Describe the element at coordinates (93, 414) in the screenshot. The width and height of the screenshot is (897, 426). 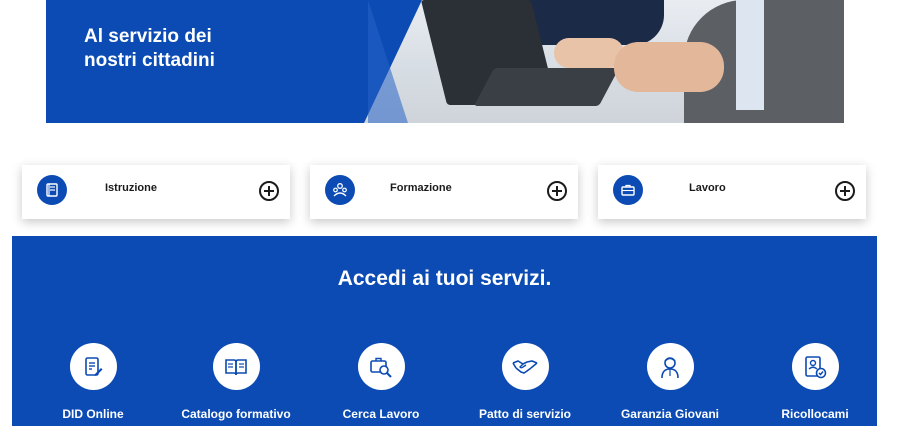
I see `service-label: DID Online` at that location.